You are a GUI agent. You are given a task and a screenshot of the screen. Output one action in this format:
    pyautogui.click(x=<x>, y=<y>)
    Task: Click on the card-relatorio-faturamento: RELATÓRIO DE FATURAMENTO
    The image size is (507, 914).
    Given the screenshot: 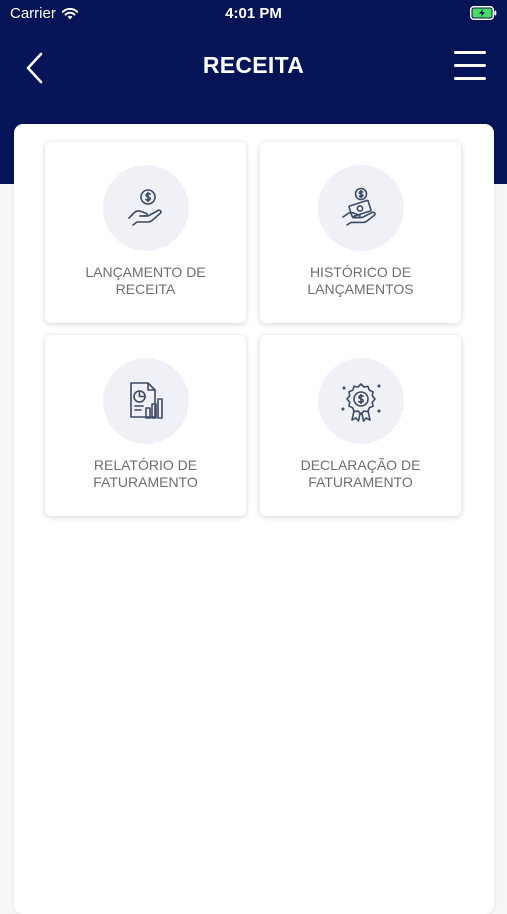 What is the action you would take?
    pyautogui.click(x=145, y=425)
    